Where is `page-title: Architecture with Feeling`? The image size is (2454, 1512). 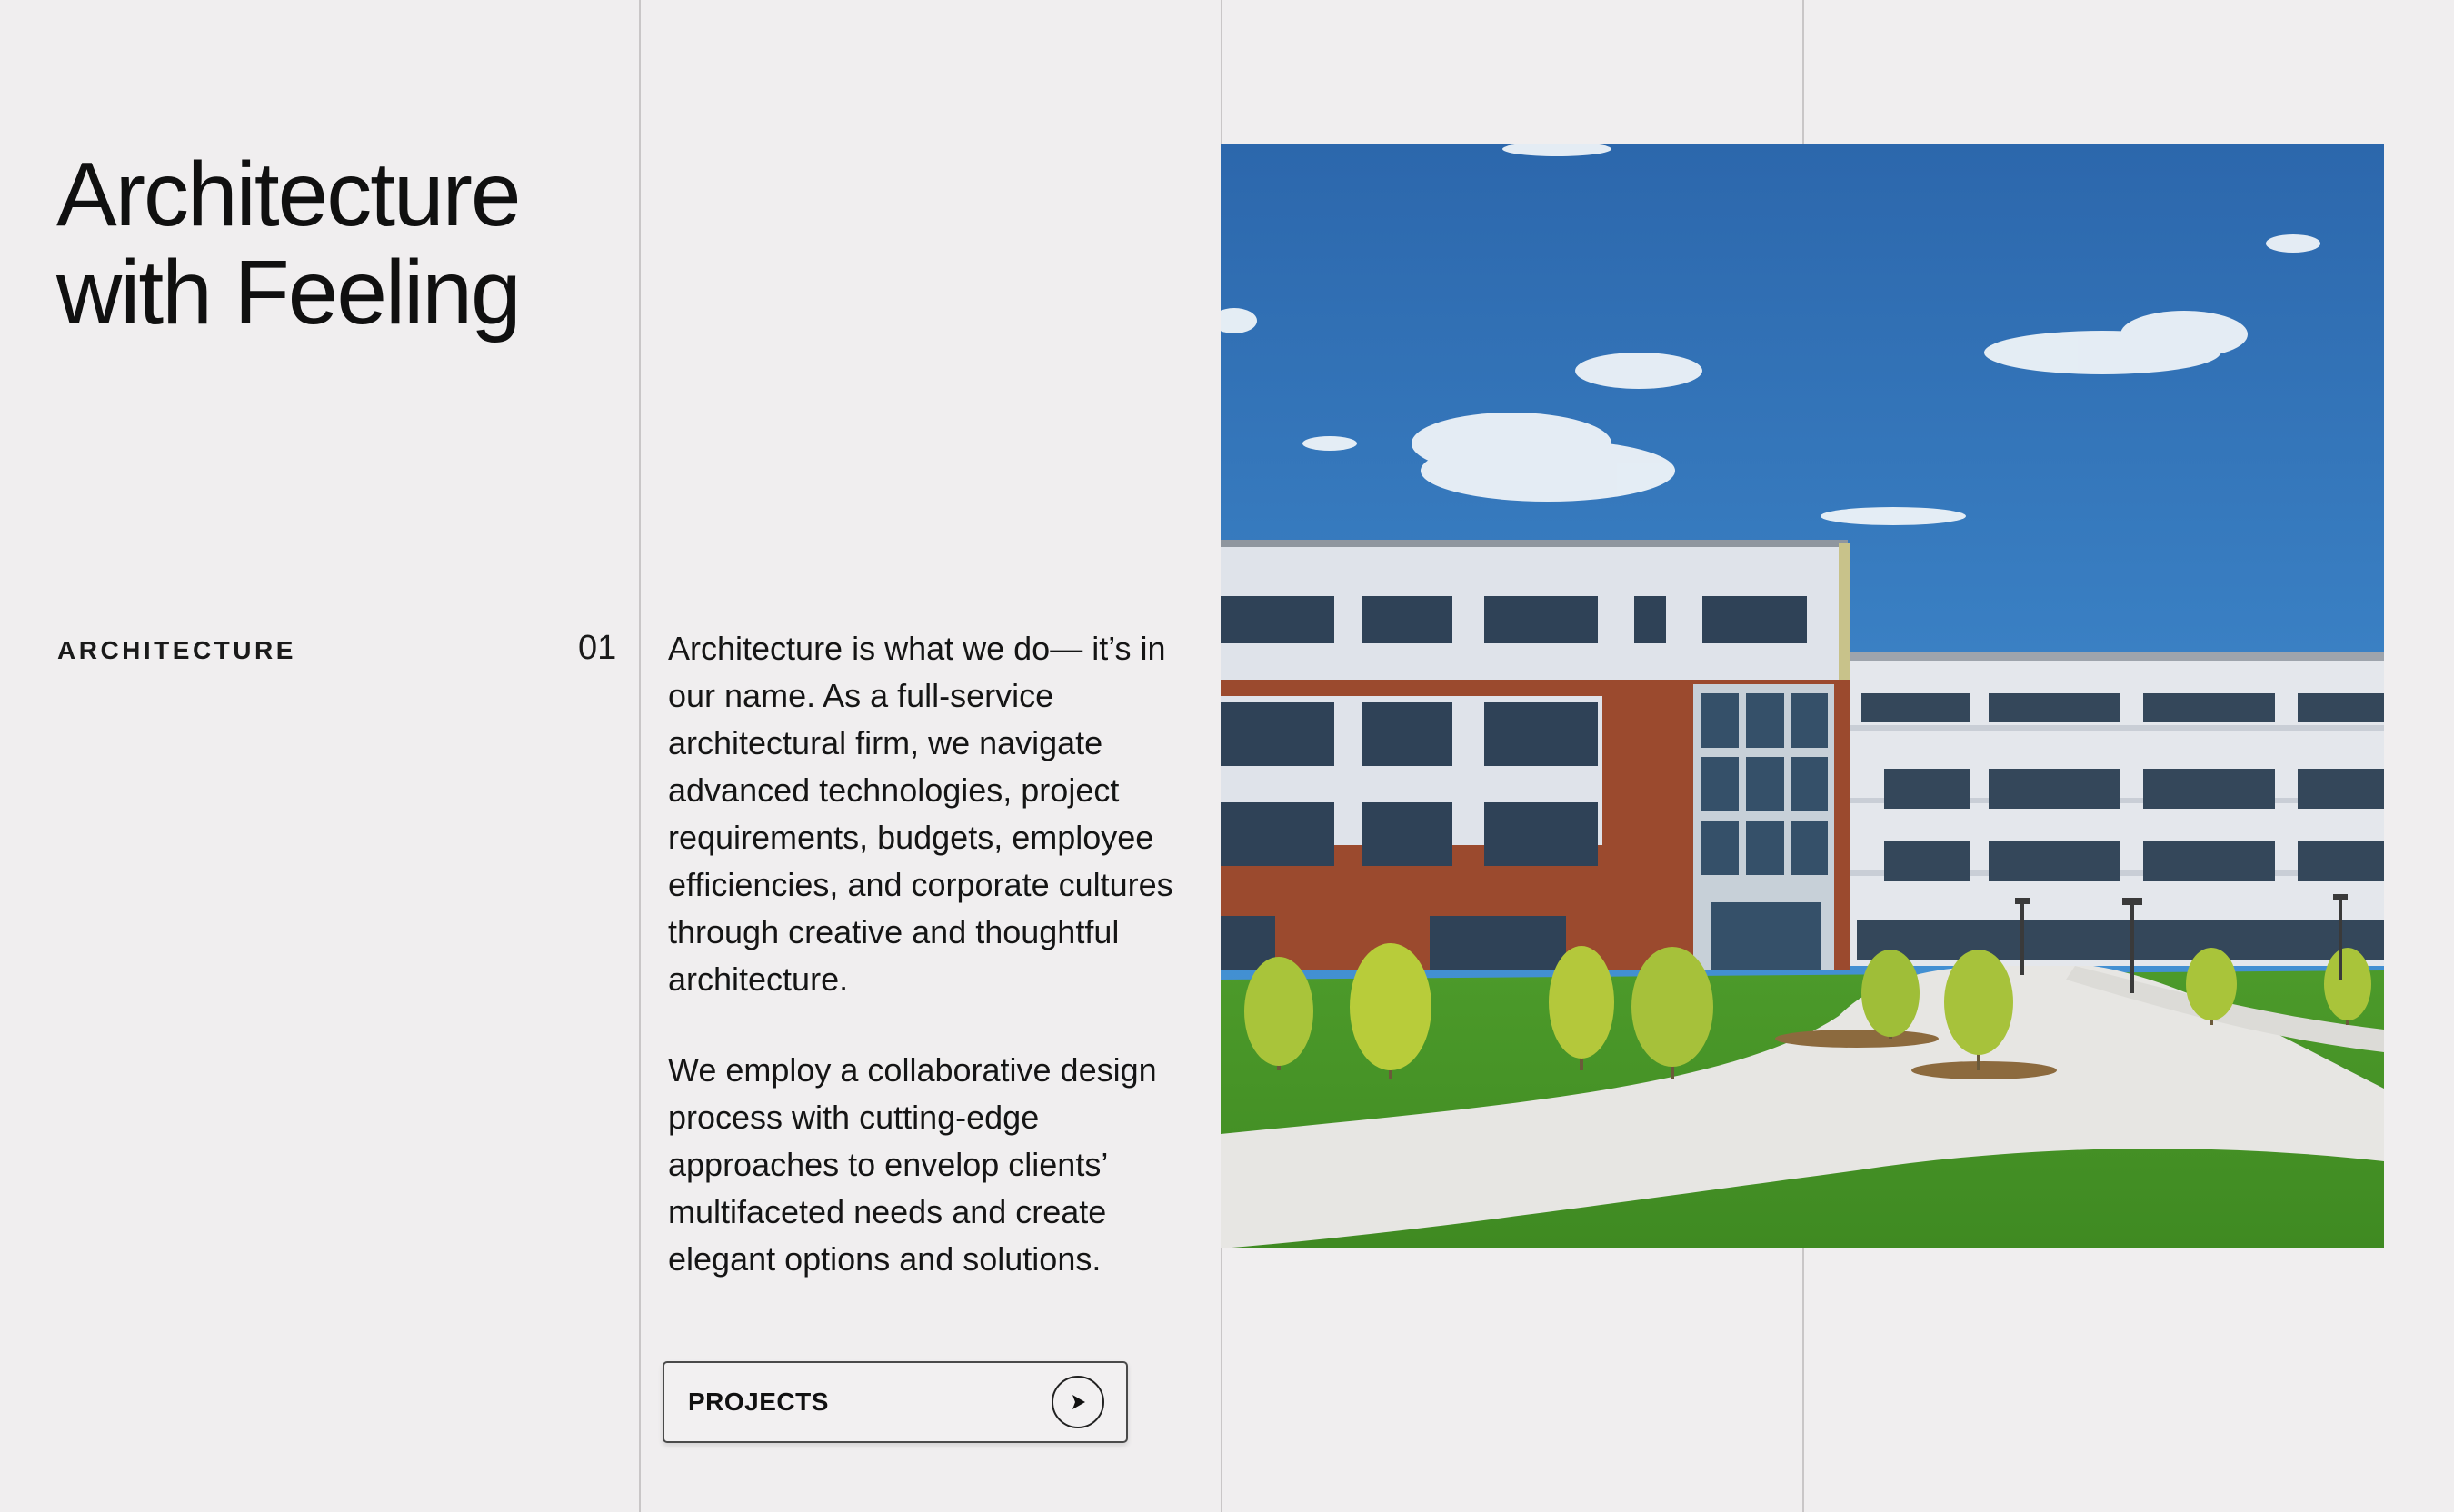
page-title: Architecture with Feeling is located at coordinates (347, 243).